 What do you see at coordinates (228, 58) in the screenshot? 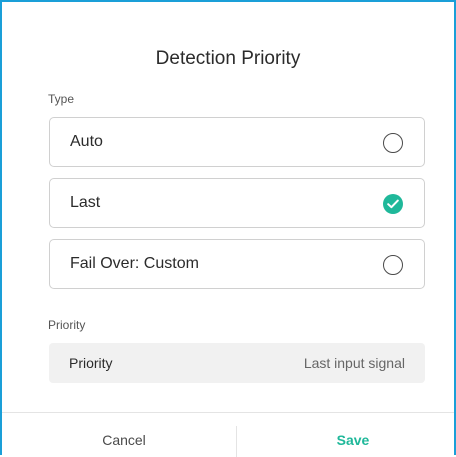
I see `dialog-title: Detection Priority` at bounding box center [228, 58].